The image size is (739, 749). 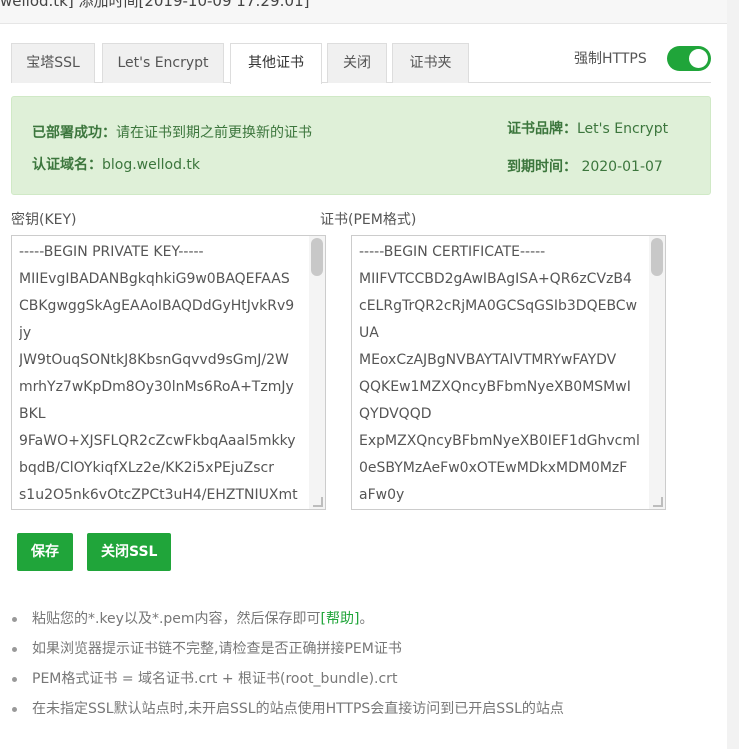 I want to click on dialog-title-text: wellod.tk] 添加时间[2019-10-09 17:29:01], so click(x=155, y=5).